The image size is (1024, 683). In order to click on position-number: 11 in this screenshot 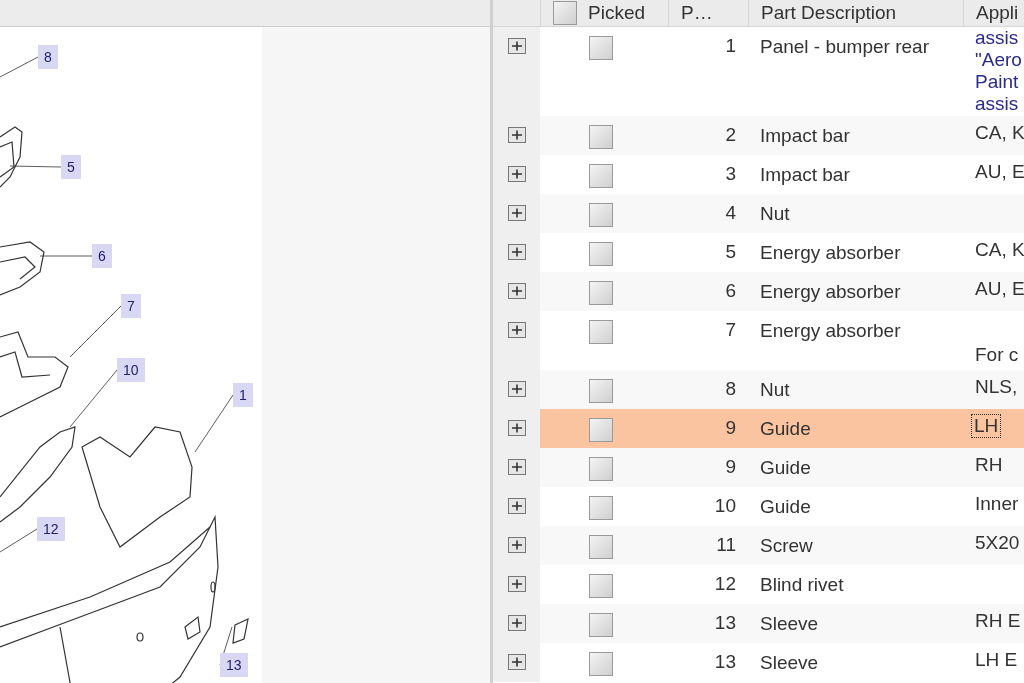, I will do `click(726, 545)`.